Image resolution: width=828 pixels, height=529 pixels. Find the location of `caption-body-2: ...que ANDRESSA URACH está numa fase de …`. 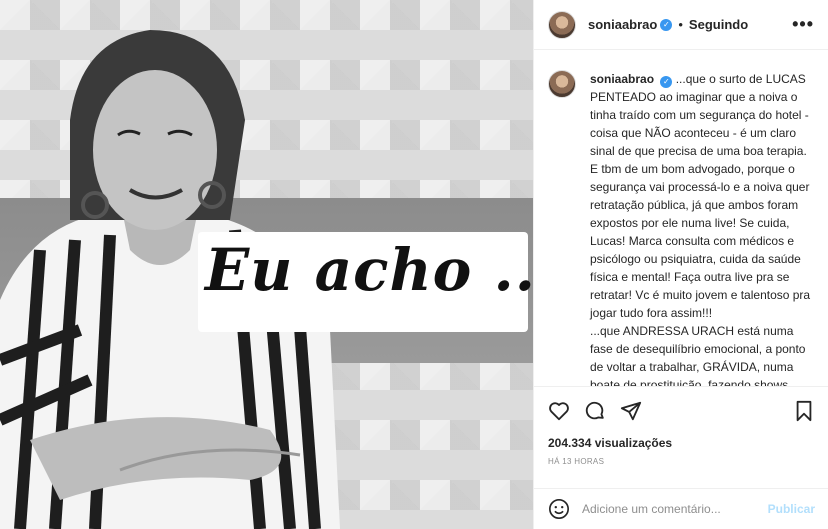

caption-body-2: ...que ANDRESSA URACH está numa fase de … is located at coordinates (698, 355).